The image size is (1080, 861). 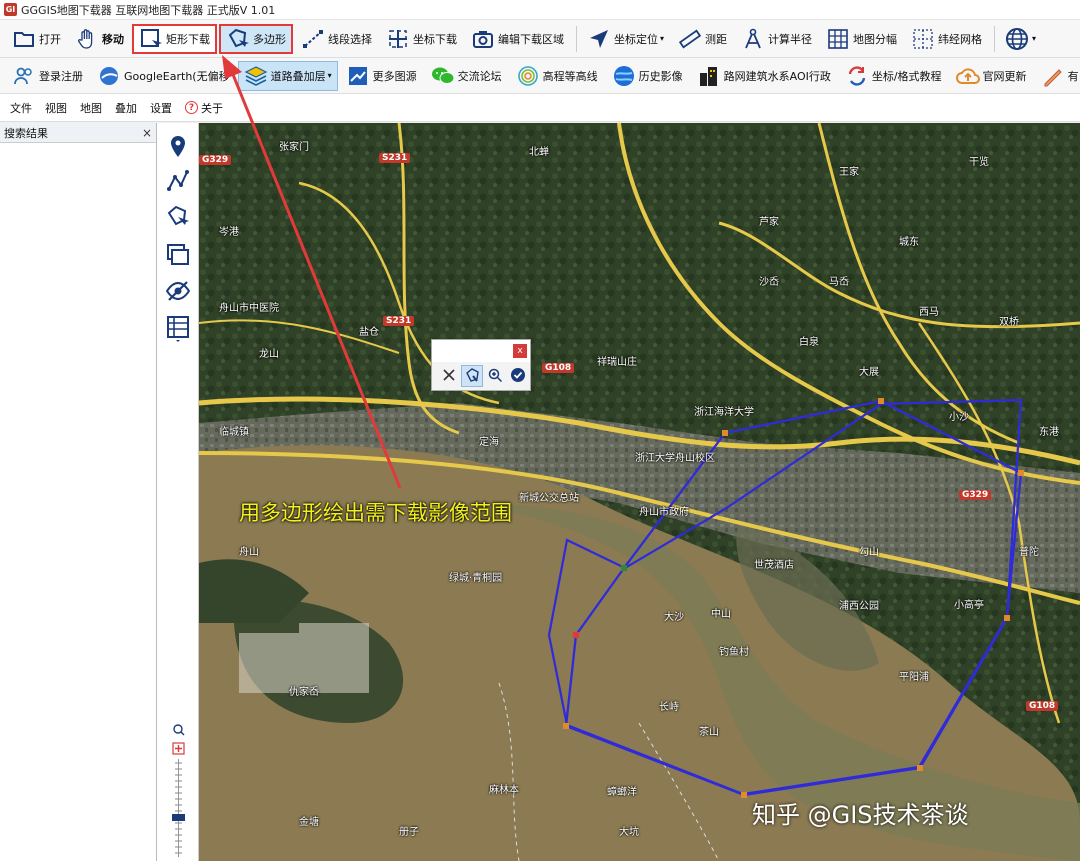 What do you see at coordinates (269, 354) in the screenshot?
I see `place-label: 龙山` at bounding box center [269, 354].